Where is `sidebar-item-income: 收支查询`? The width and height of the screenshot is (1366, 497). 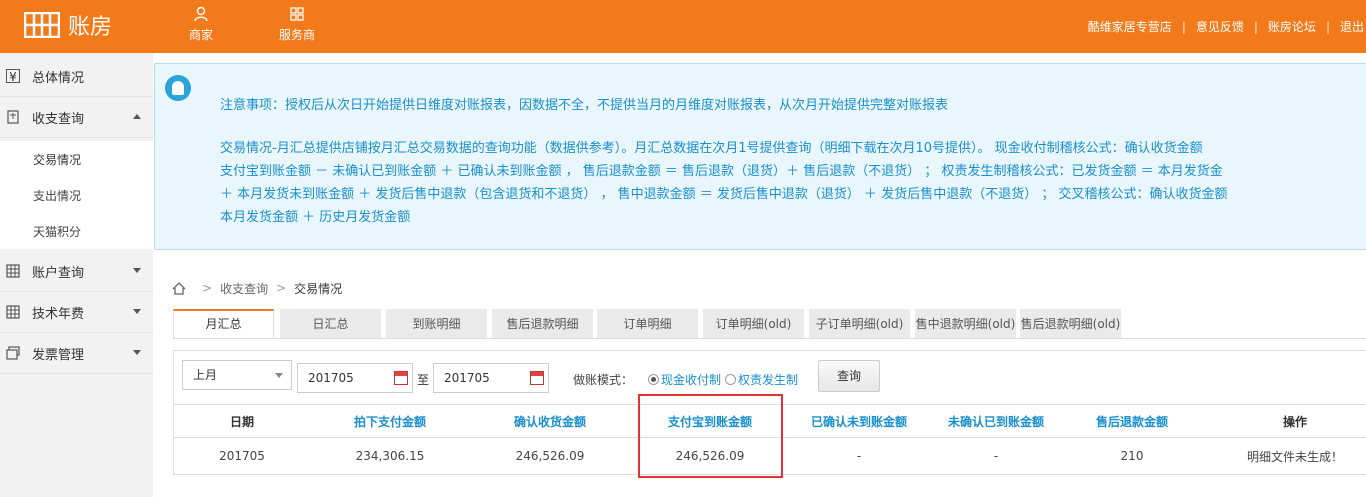 sidebar-item-income: 收支查询 is located at coordinates (76, 117).